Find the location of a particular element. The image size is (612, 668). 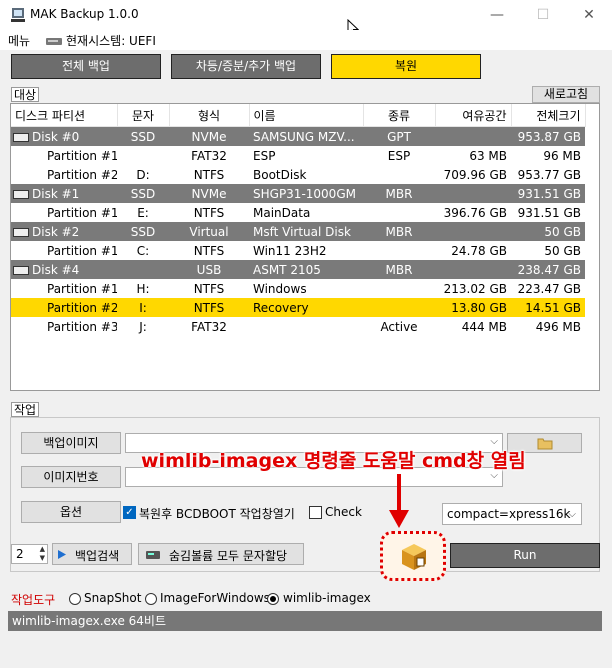

radio-imageforwindows-label: ImageForWindows is located at coordinates (215, 598).